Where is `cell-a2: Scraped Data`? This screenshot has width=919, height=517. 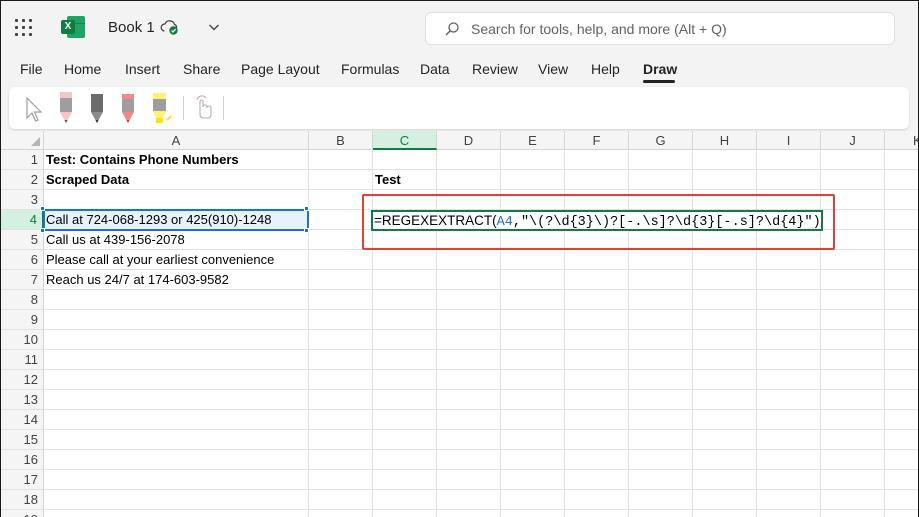 cell-a2: Scraped Data is located at coordinates (86, 180).